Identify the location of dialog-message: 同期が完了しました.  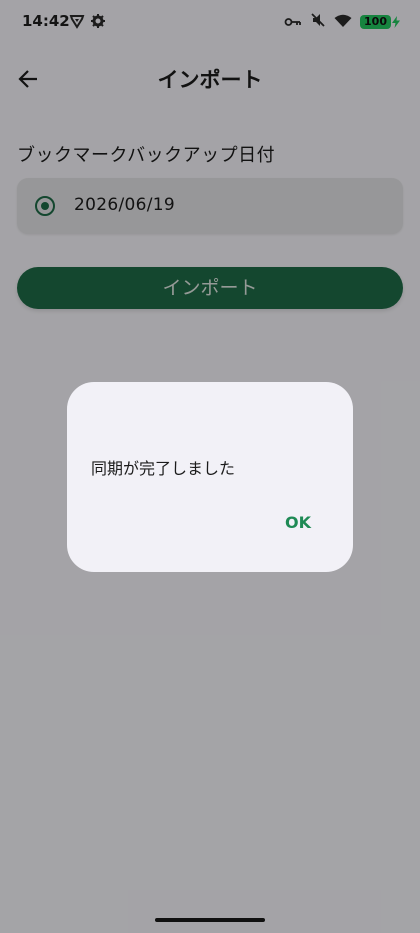
(163, 468).